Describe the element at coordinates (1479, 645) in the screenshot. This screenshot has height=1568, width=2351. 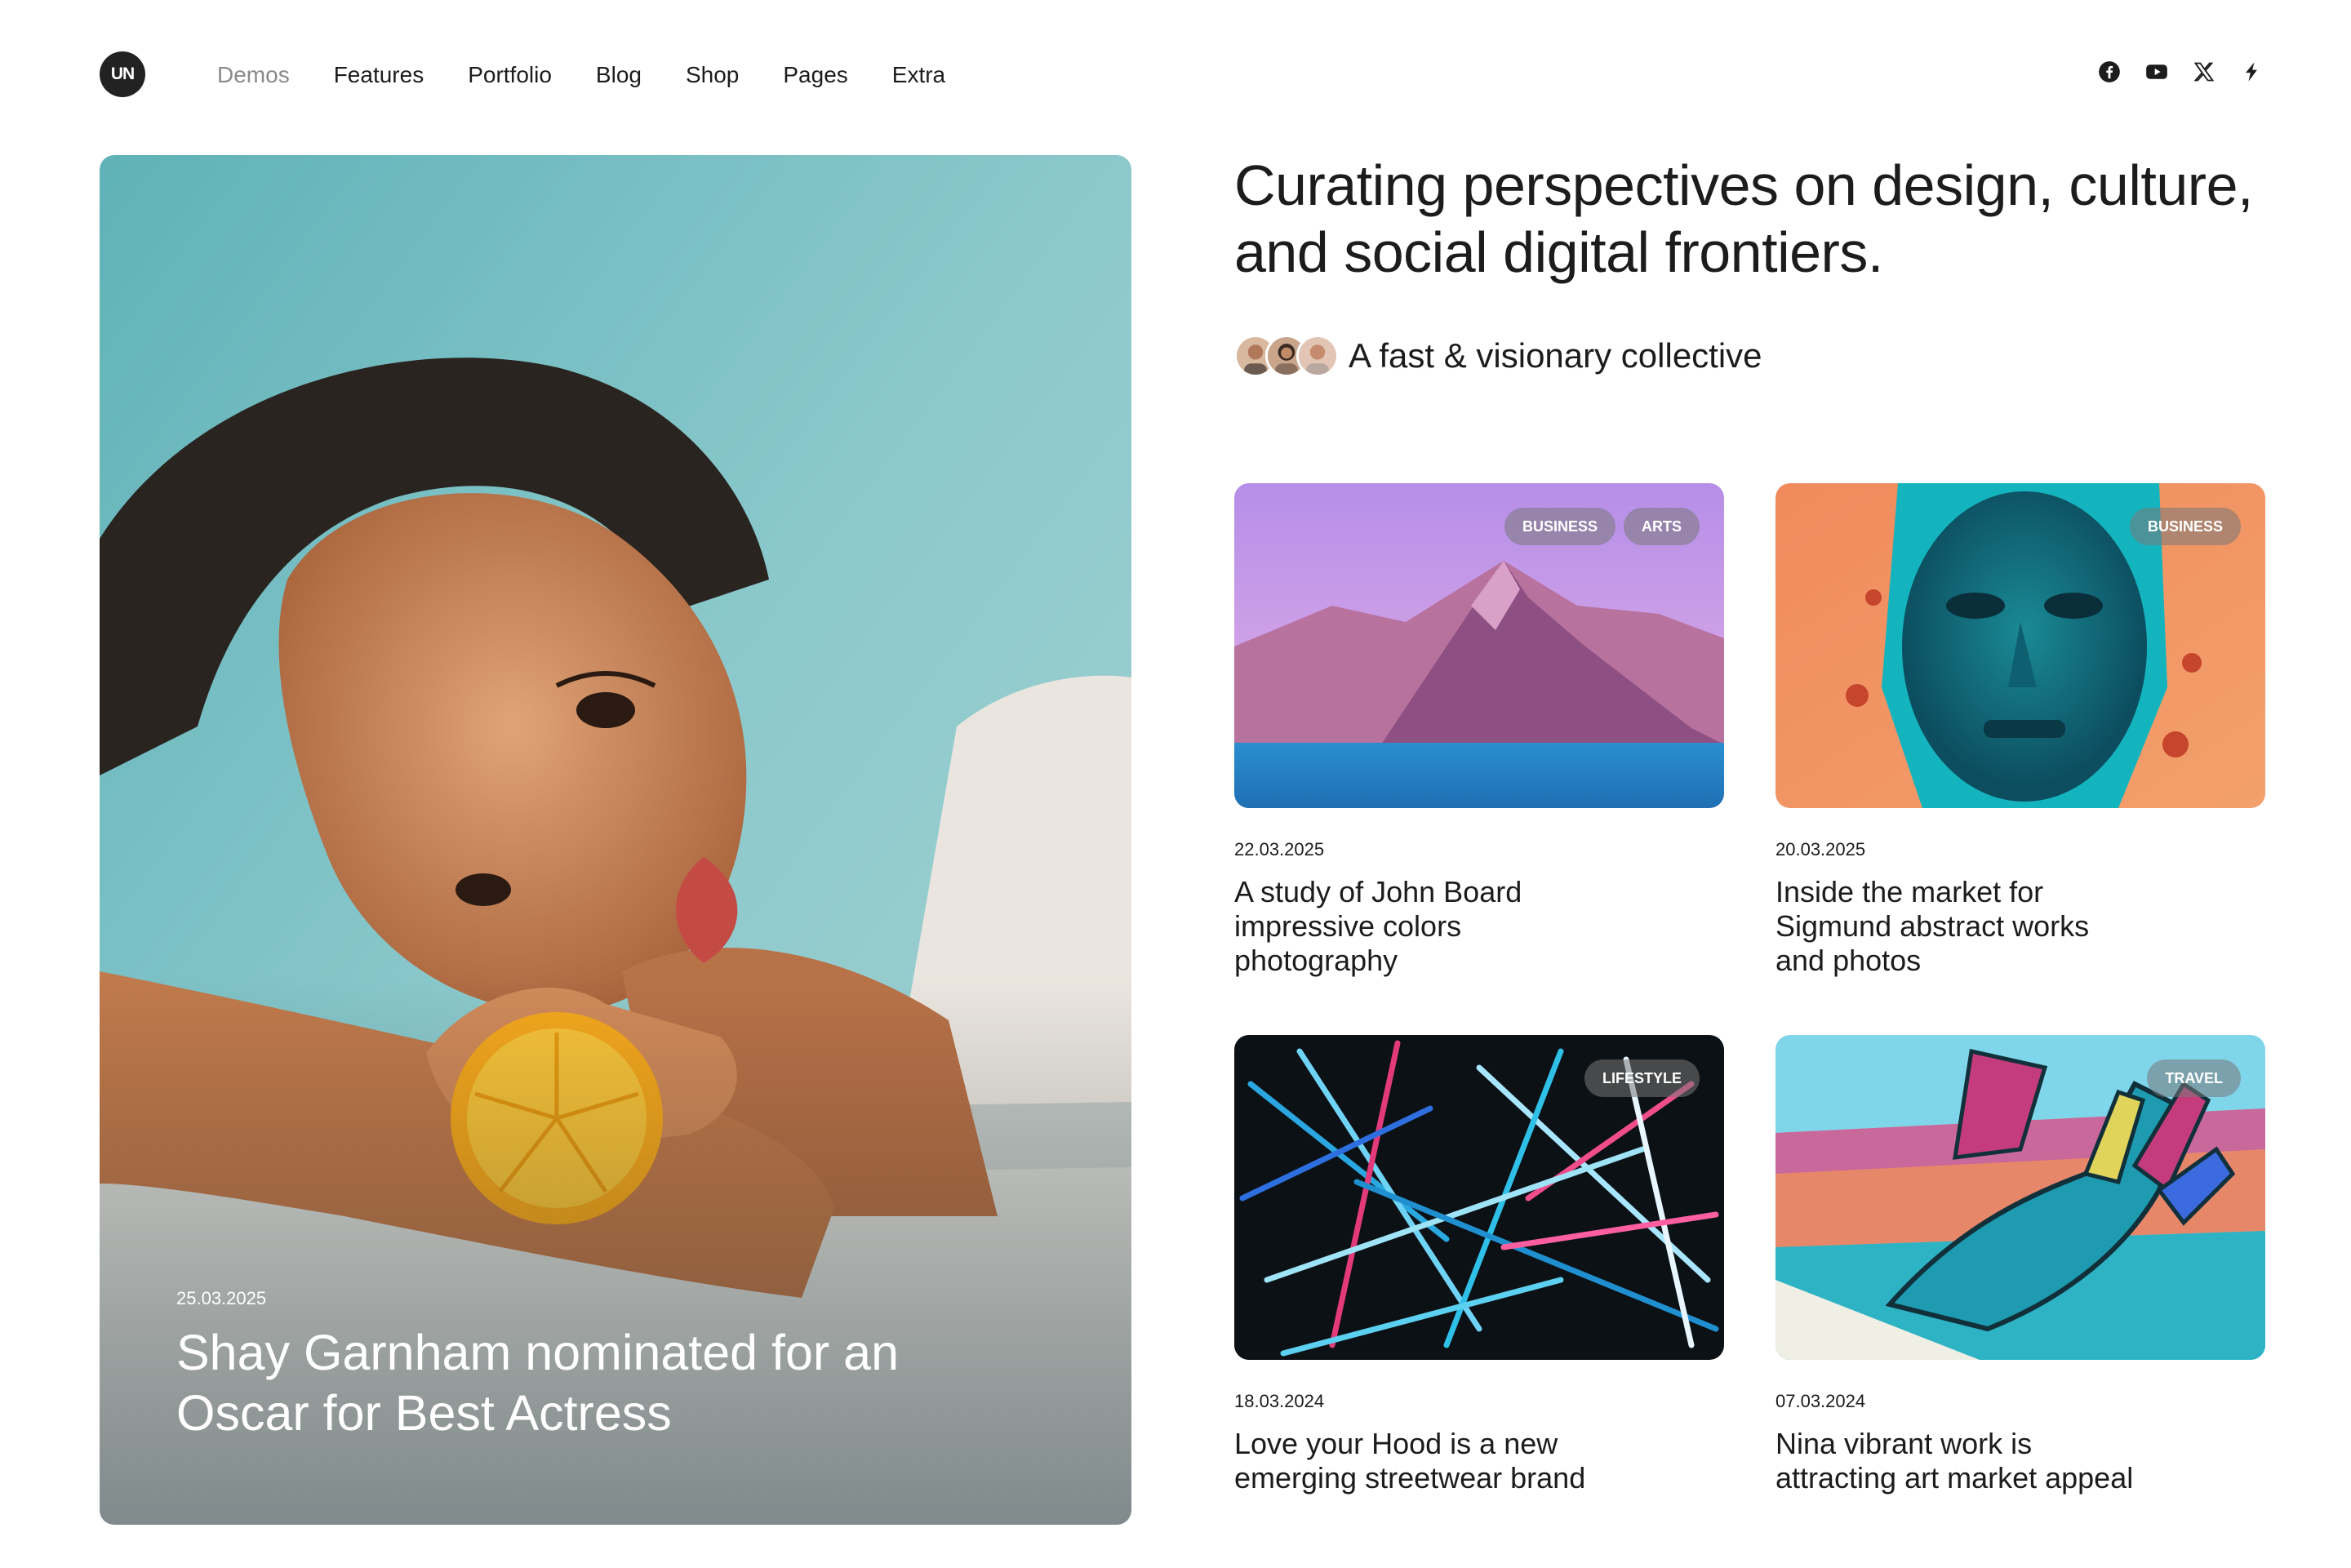
I see `post-thumbnail: BUSINESS ARTS` at that location.